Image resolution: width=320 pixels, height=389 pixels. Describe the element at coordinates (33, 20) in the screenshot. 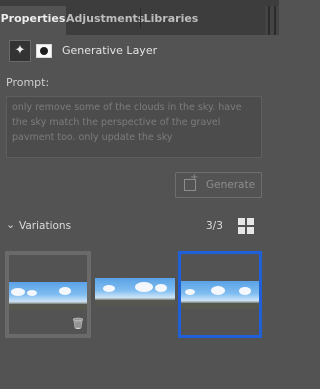

I see `tab-properties: Properties` at that location.